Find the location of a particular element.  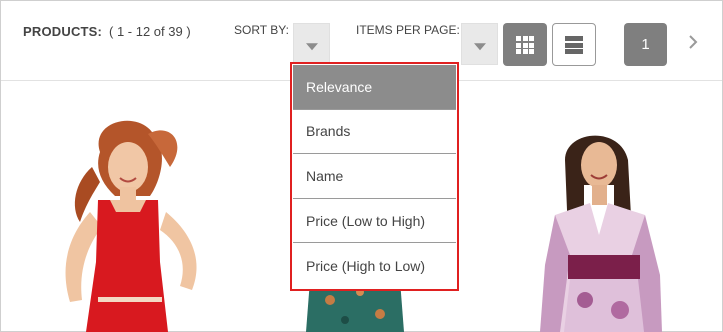

grid-view-icon is located at coordinates (525, 45).